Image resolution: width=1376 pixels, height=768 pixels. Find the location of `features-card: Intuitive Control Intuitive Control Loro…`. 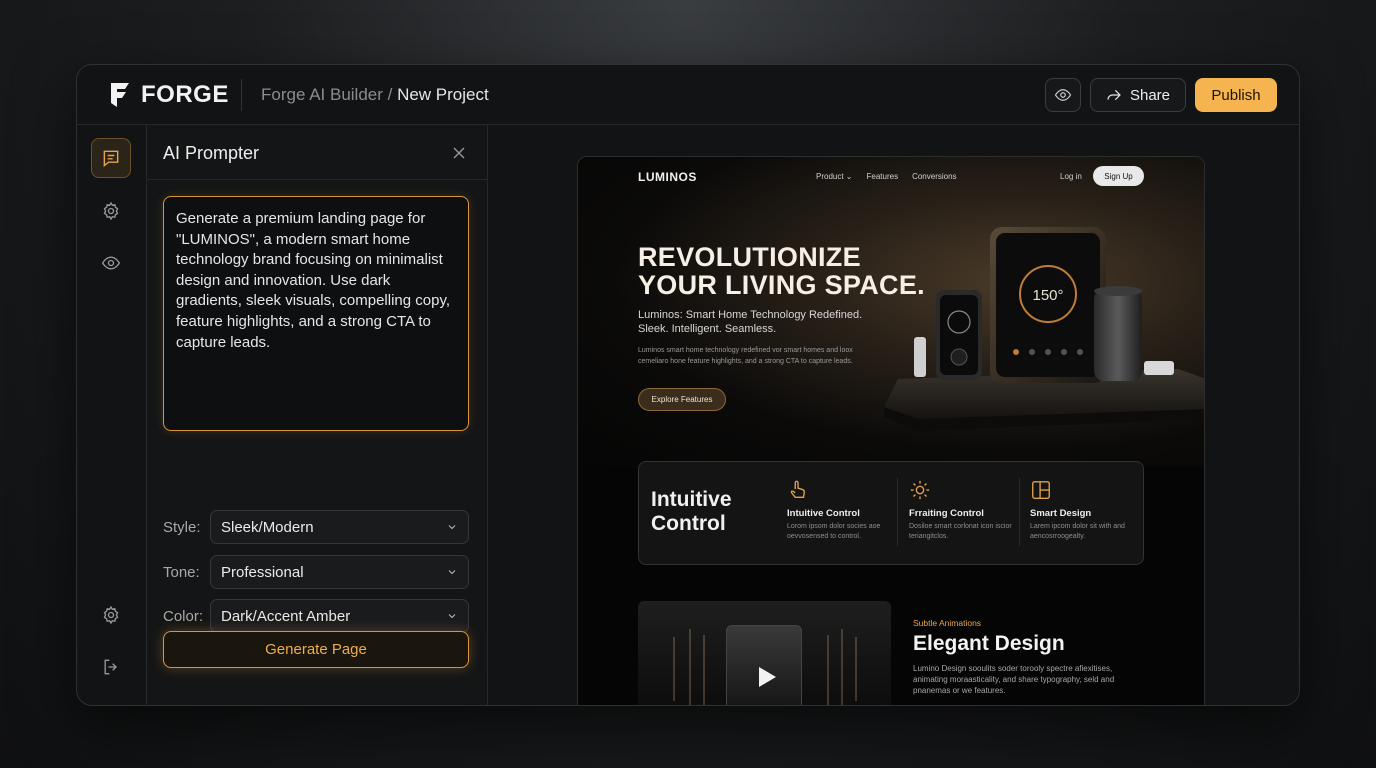

features-card: Intuitive Control Intuitive Control Loro… is located at coordinates (891, 513).